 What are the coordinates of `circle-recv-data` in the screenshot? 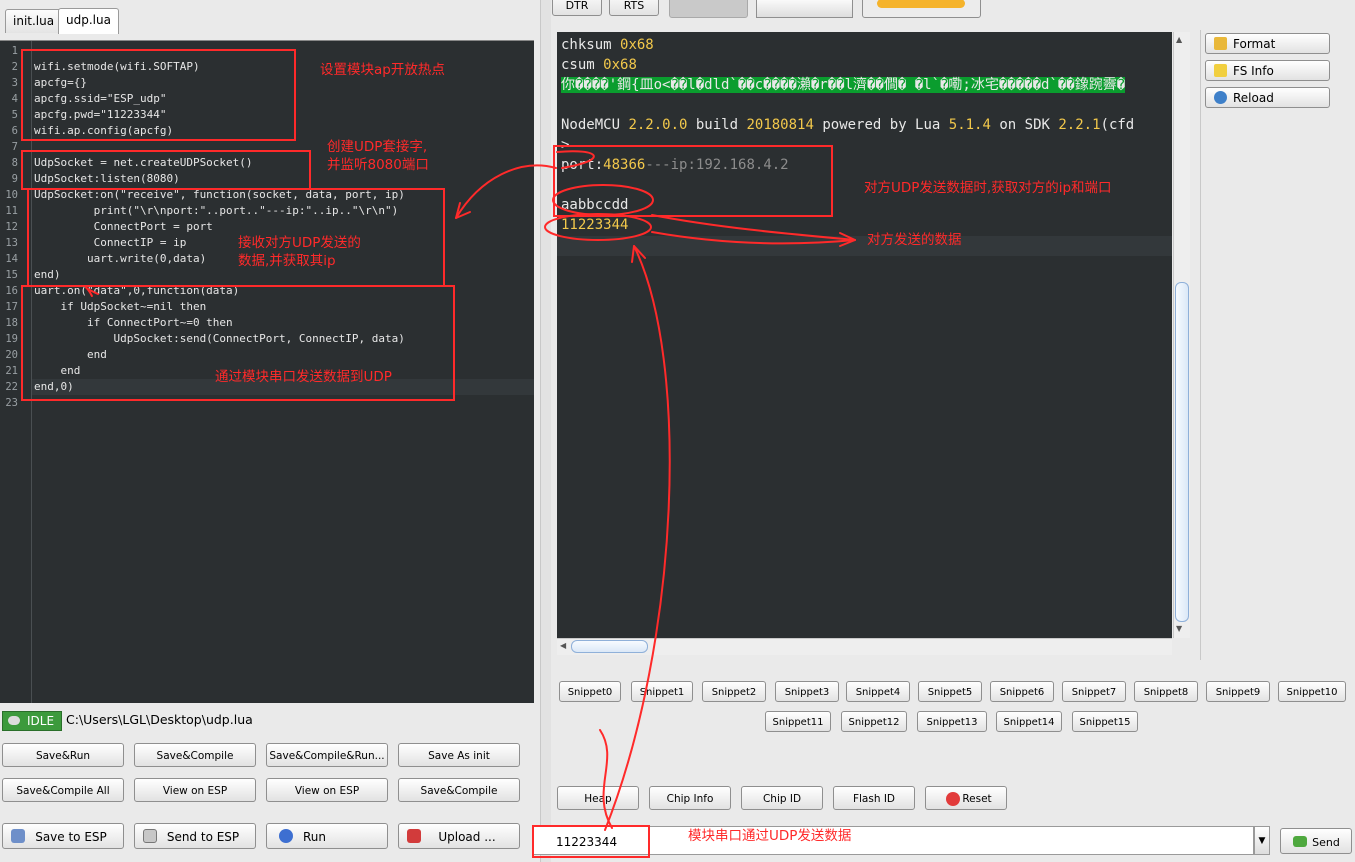 It's located at (603, 200).